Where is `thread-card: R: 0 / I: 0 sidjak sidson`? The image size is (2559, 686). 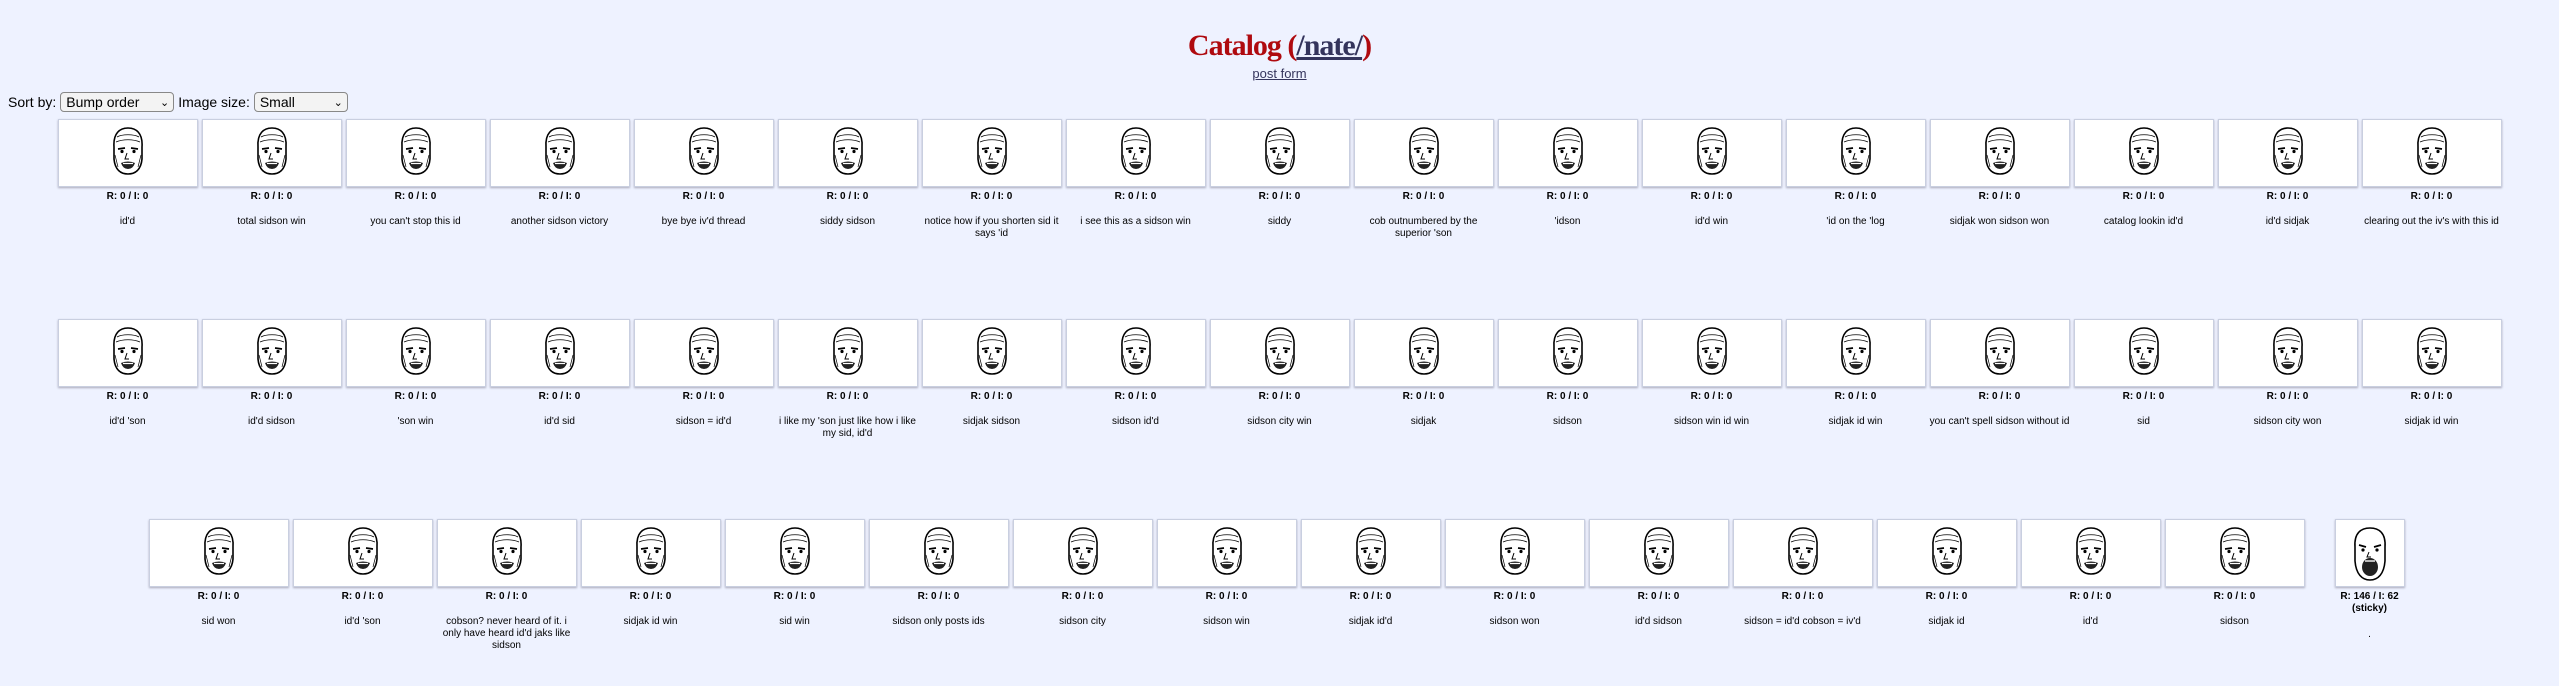
thread-card: R: 0 / I: 0 sidjak sidson is located at coordinates (992, 379).